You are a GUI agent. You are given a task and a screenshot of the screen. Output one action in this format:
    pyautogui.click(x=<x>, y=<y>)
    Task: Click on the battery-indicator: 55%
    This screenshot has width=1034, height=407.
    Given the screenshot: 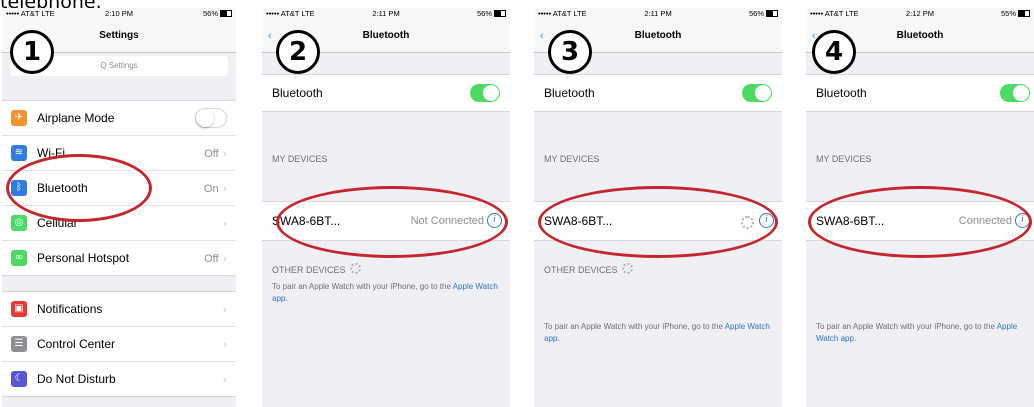 What is the action you would take?
    pyautogui.click(x=1015, y=13)
    